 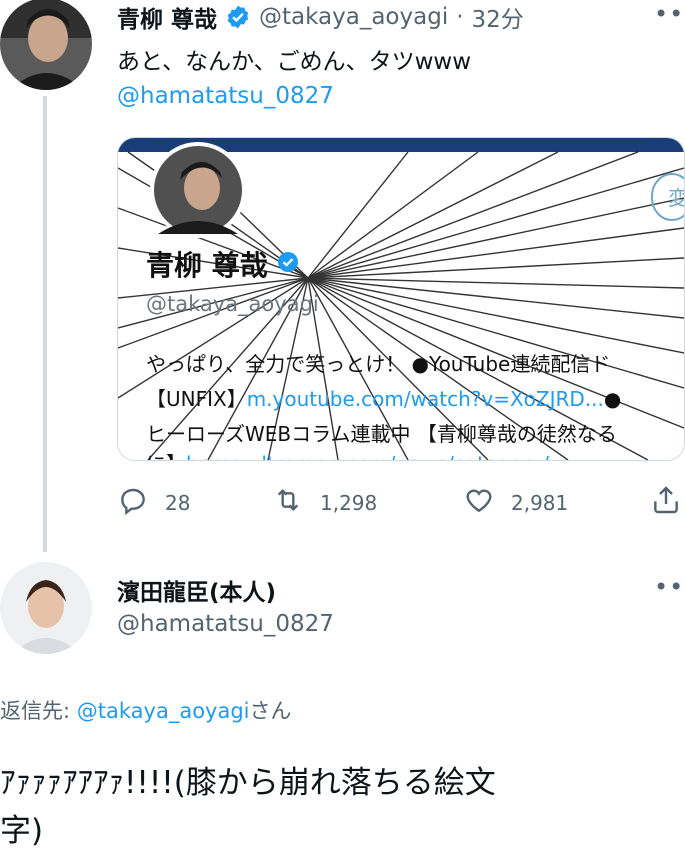 I want to click on reply-to-suffix: さん, so click(x=270, y=711).